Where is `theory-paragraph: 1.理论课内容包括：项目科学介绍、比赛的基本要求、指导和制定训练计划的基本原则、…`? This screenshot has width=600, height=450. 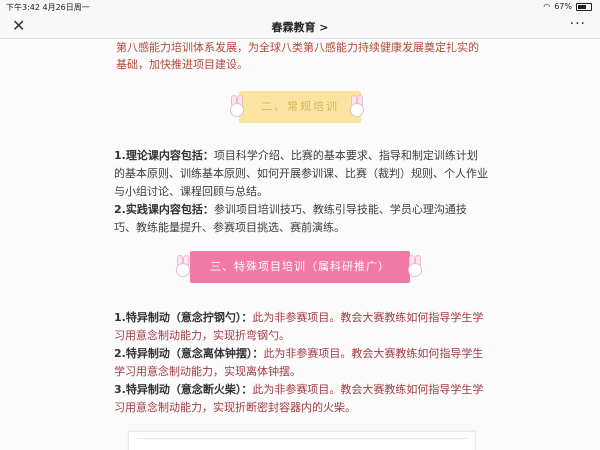
theory-paragraph: 1.理论课内容包括：项目科学介绍、比赛的基本要求、指导和制定训练计划的基本原则、… is located at coordinates (301, 174).